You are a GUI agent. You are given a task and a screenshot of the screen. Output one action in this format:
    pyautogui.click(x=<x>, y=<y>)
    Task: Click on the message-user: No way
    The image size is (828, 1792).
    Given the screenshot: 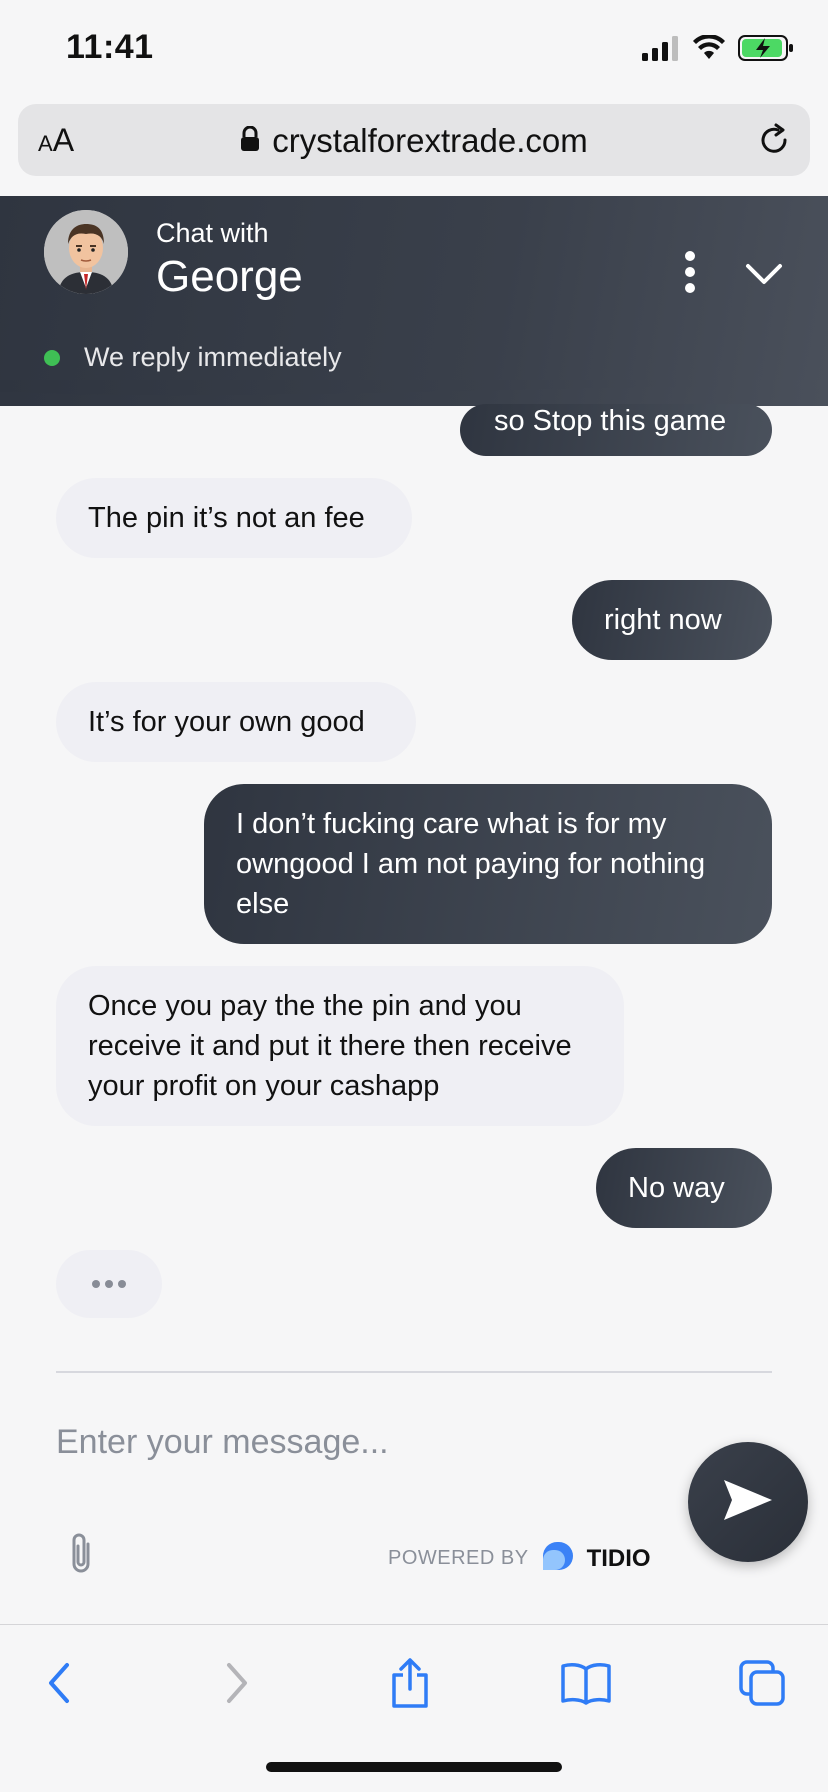 What is the action you would take?
    pyautogui.click(x=684, y=1188)
    